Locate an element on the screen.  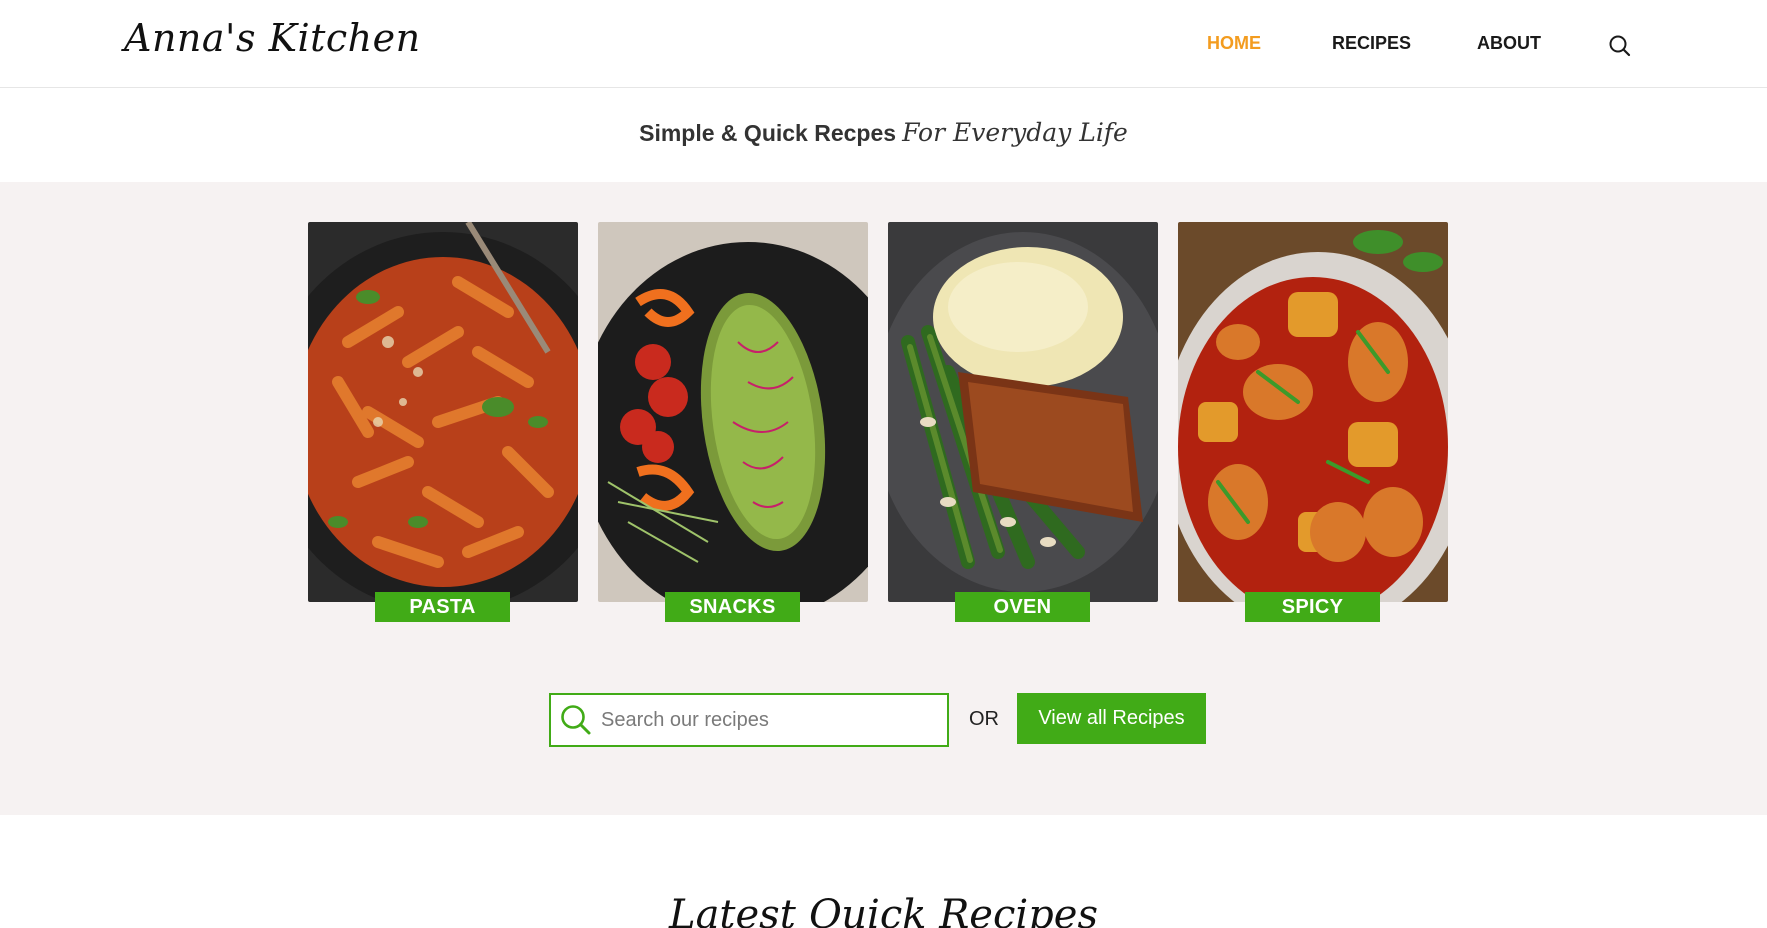
spicy-photo is located at coordinates (1313, 412).